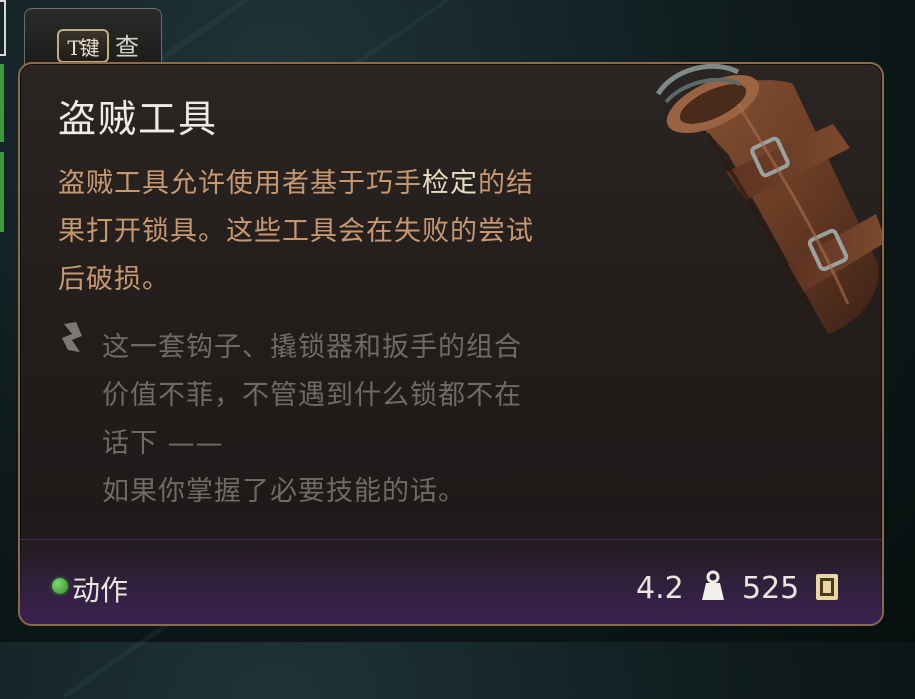 This screenshot has width=915, height=699. I want to click on flavor-line: 话下 ——, so click(163, 443).